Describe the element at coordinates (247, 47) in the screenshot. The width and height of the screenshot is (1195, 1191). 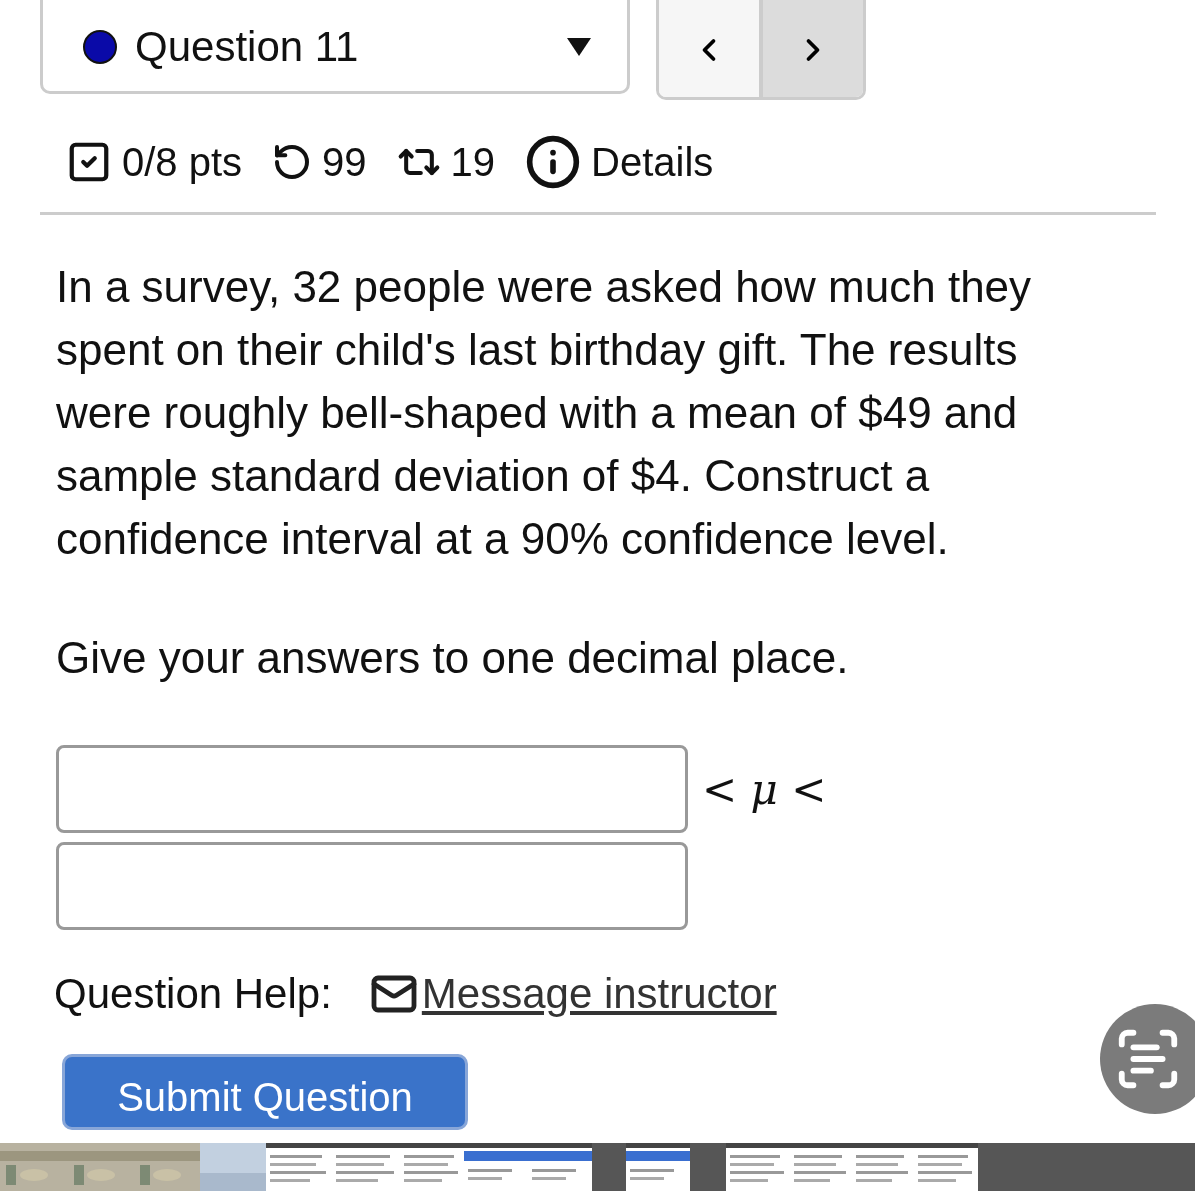
I see `question-label: Question 11` at that location.